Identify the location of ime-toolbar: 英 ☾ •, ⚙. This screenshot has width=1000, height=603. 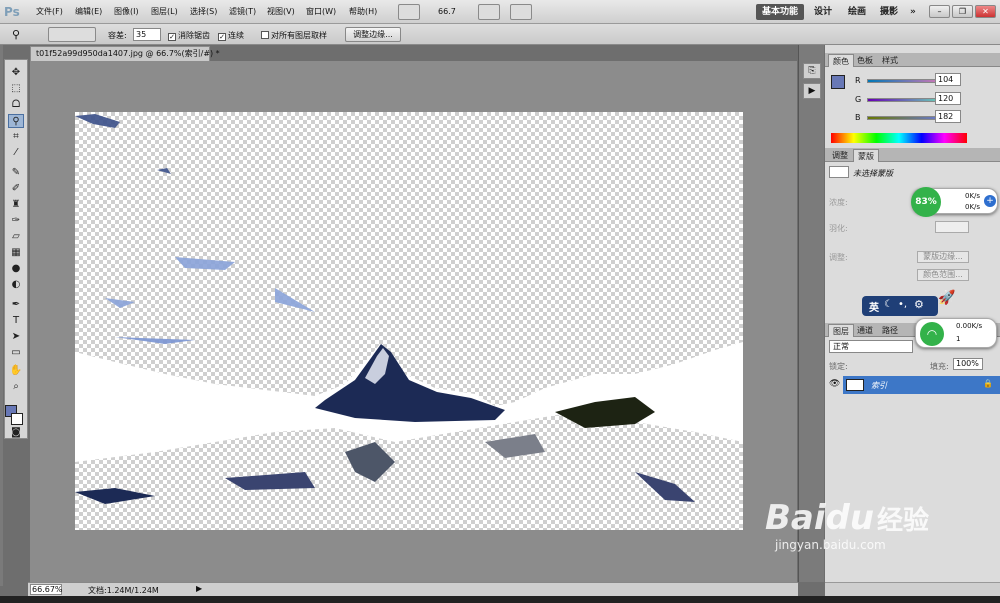
(900, 306).